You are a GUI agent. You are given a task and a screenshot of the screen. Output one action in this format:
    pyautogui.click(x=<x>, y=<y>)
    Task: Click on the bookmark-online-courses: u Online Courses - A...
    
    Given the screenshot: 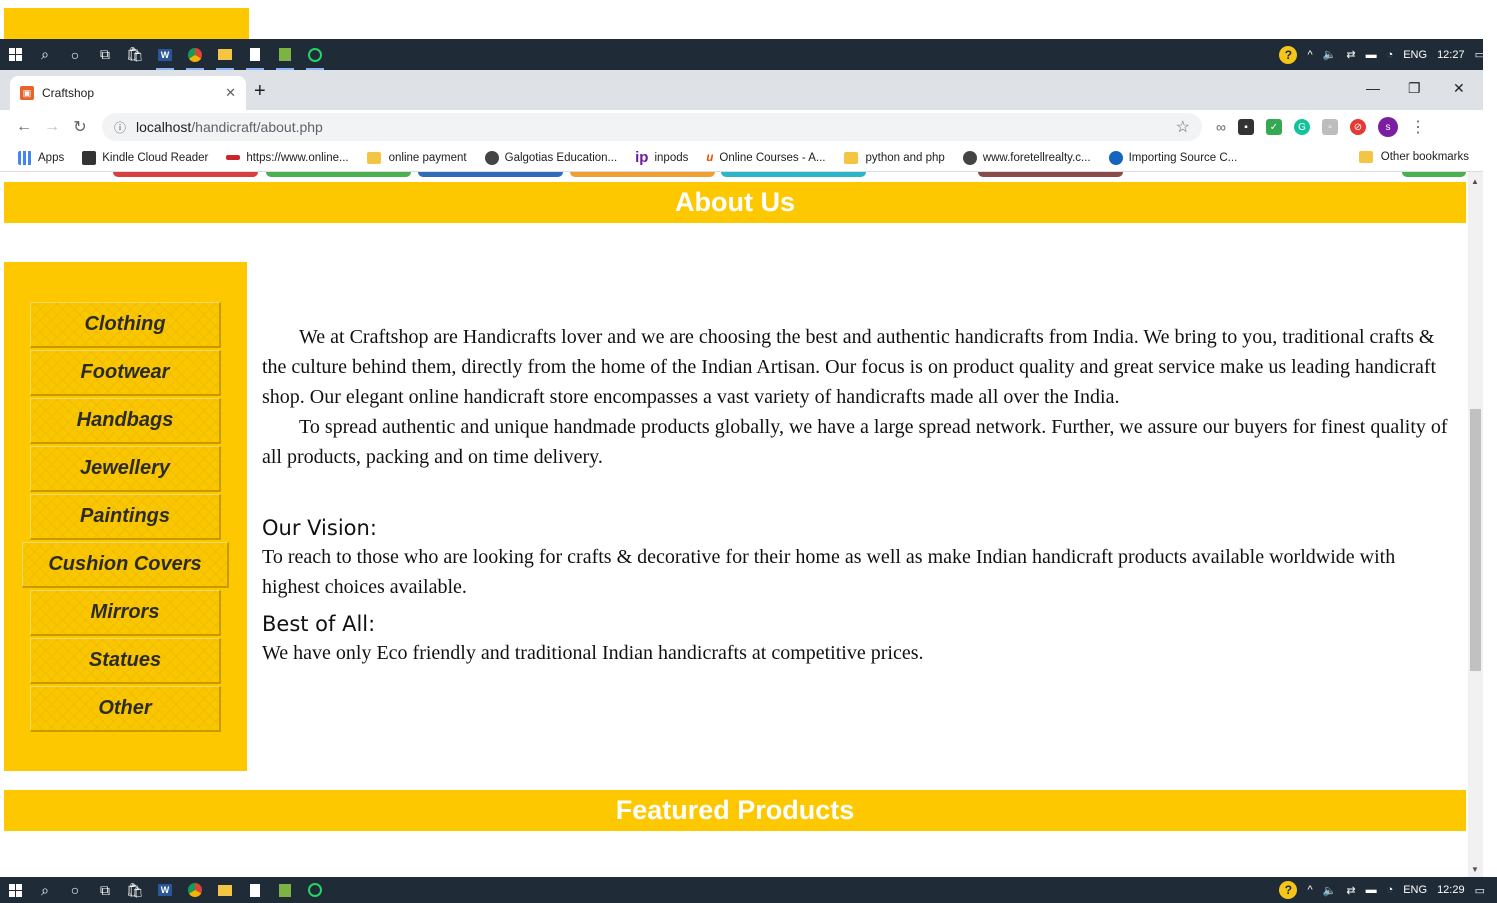 What is the action you would take?
    pyautogui.click(x=765, y=158)
    